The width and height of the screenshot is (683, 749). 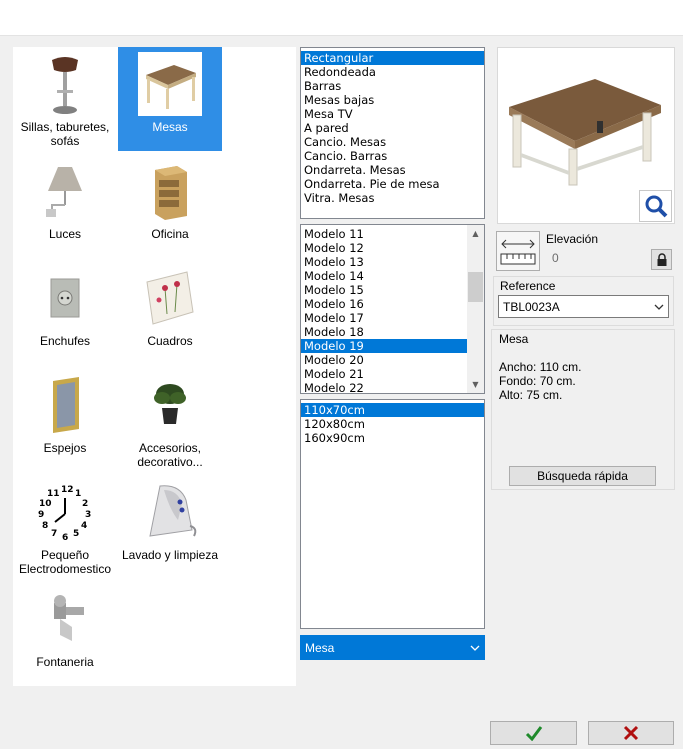 I want to click on svg-text: 4, so click(x=84, y=526).